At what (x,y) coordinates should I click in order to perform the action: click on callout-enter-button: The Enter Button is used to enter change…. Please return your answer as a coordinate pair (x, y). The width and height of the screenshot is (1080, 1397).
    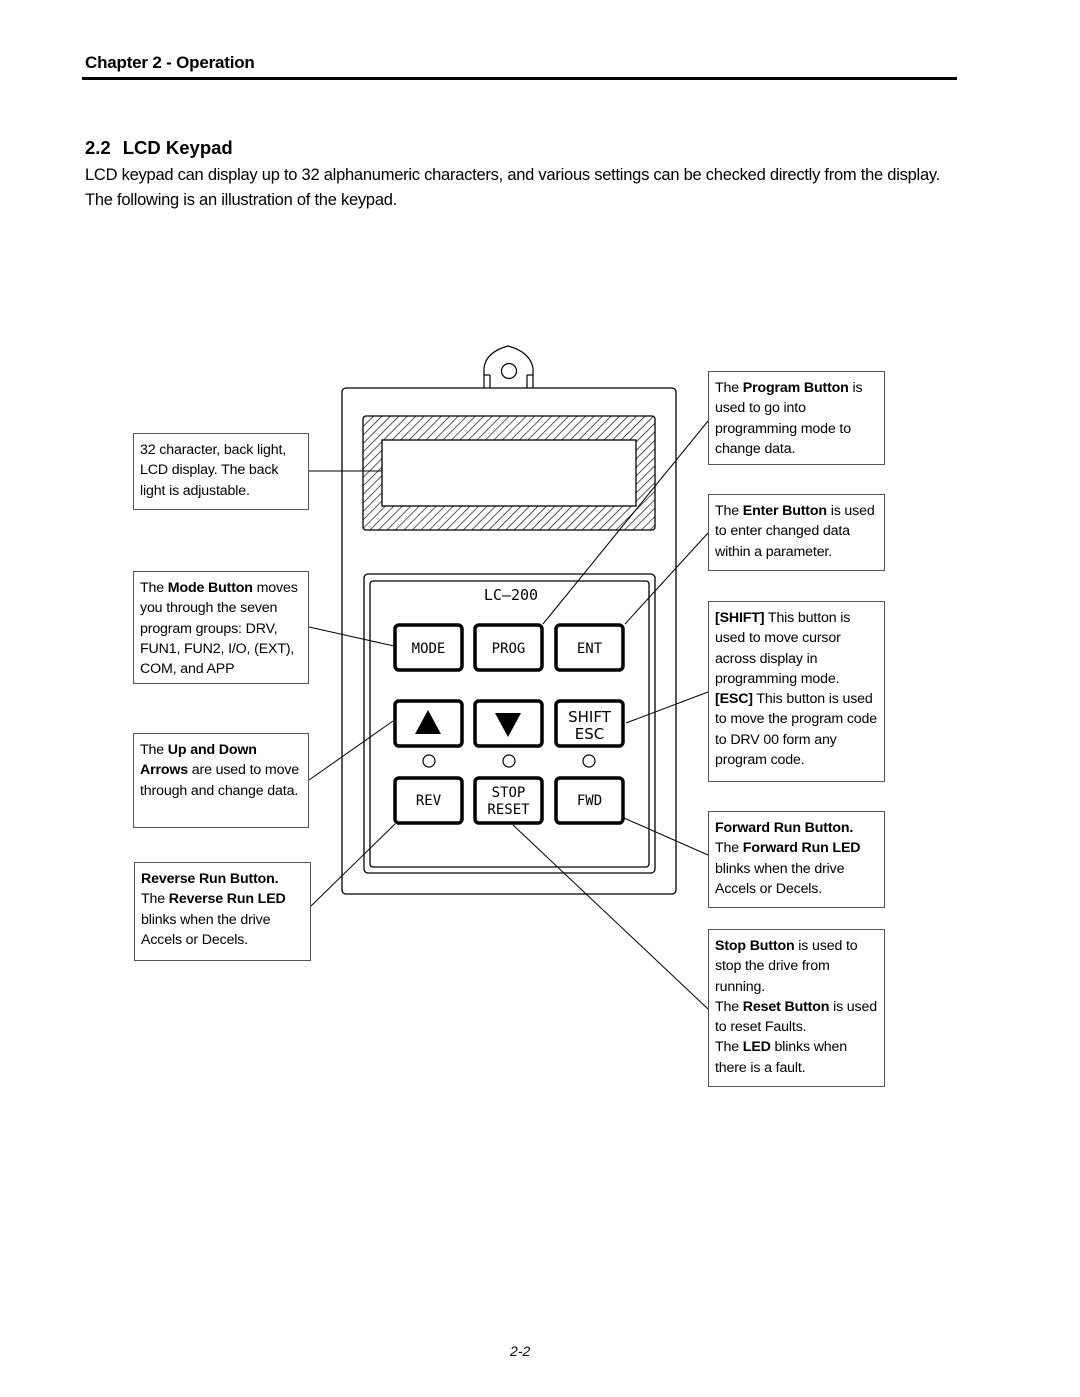
    Looking at the image, I should click on (796, 532).